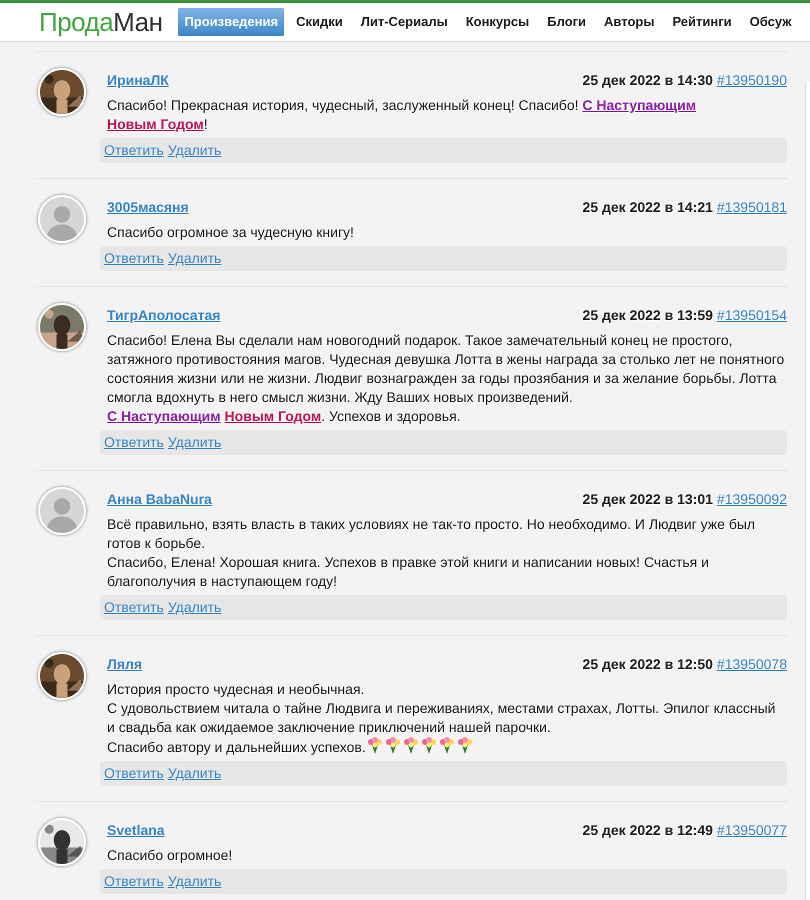  What do you see at coordinates (751, 664) in the screenshot?
I see `comment-permalink: #13950078` at bounding box center [751, 664].